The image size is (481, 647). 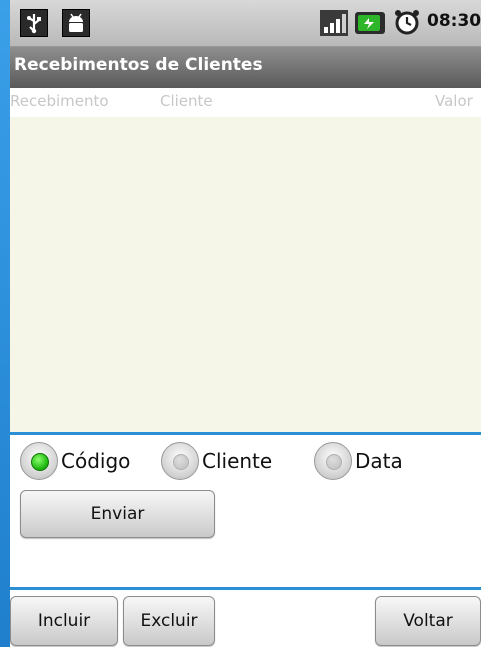 I want to click on voltar-button: Voltar, so click(x=428, y=621).